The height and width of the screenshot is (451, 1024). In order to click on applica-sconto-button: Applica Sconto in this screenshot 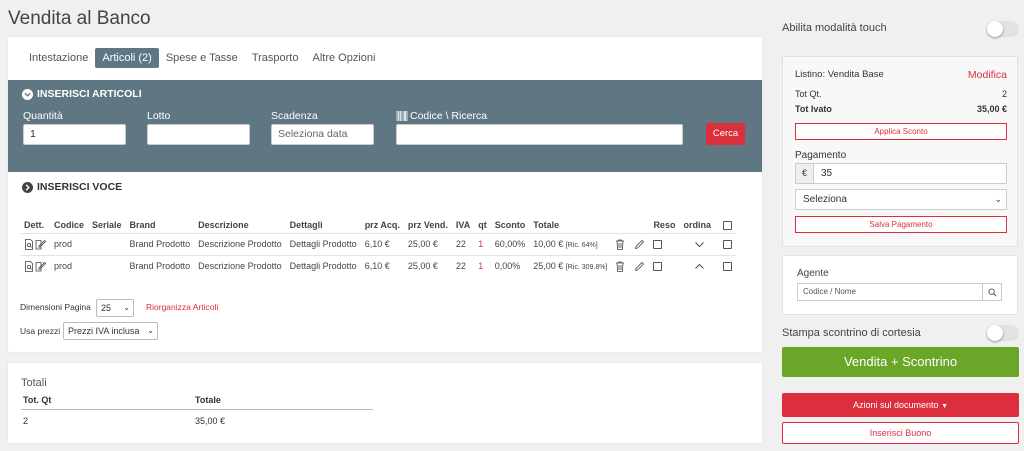, I will do `click(901, 131)`.